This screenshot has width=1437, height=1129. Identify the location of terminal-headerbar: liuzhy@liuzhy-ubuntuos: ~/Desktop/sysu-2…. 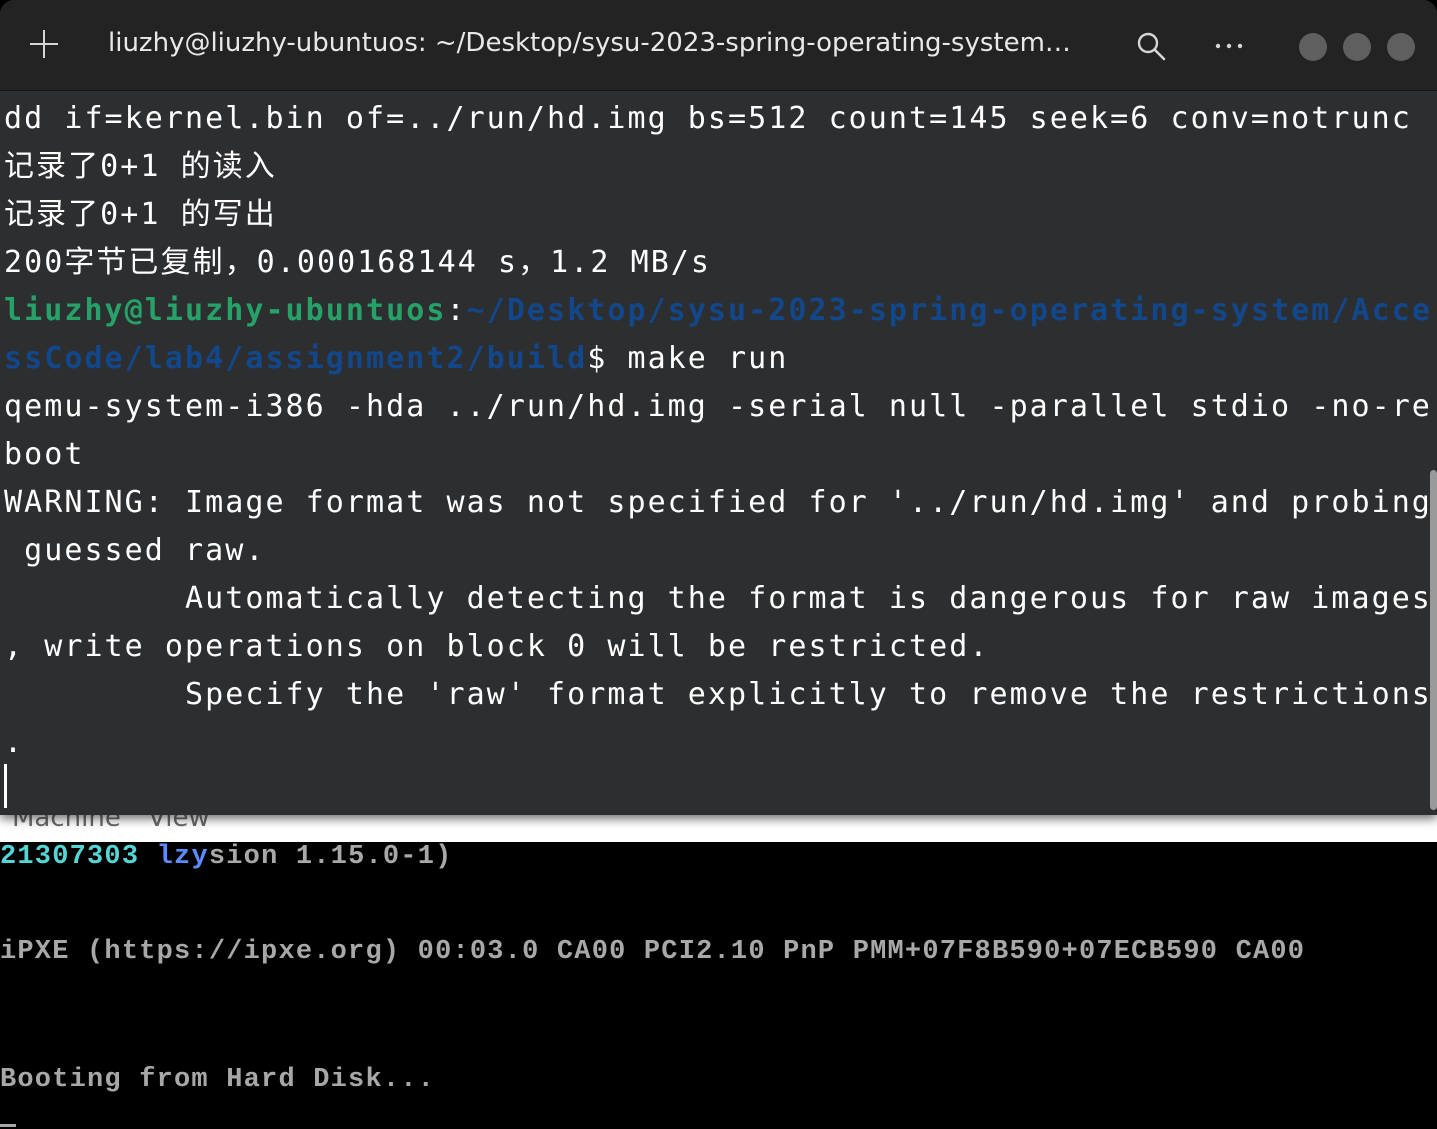
(718, 45).